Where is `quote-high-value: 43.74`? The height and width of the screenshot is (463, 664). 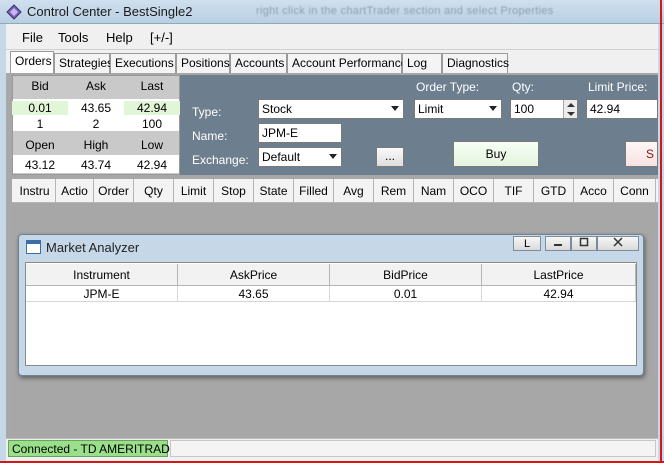 quote-high-value: 43.74 is located at coordinates (96, 165).